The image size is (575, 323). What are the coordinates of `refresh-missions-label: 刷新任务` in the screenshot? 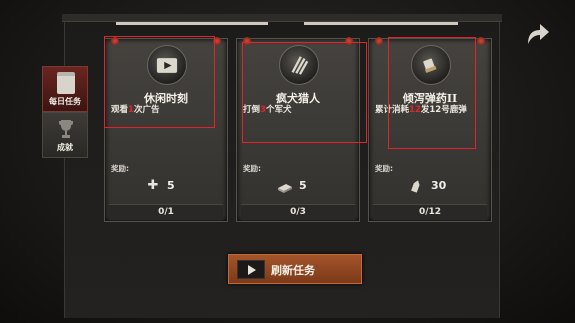 It's located at (293, 270).